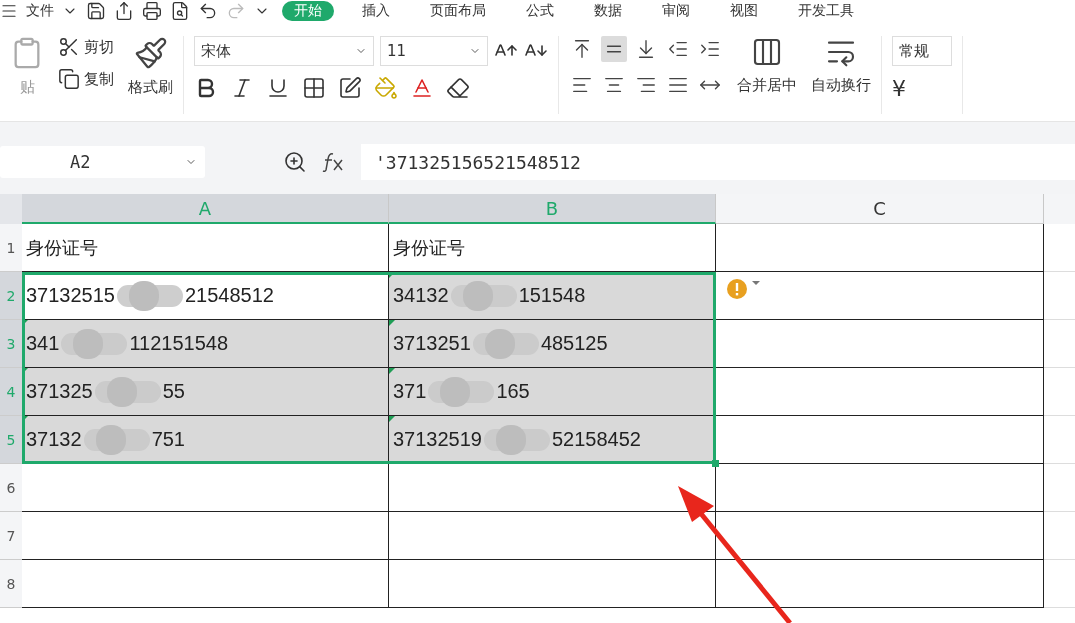 Image resolution: width=1075 pixels, height=623 pixels. Describe the element at coordinates (767, 85) in the screenshot. I see `merge-center-button: 合并居中` at that location.